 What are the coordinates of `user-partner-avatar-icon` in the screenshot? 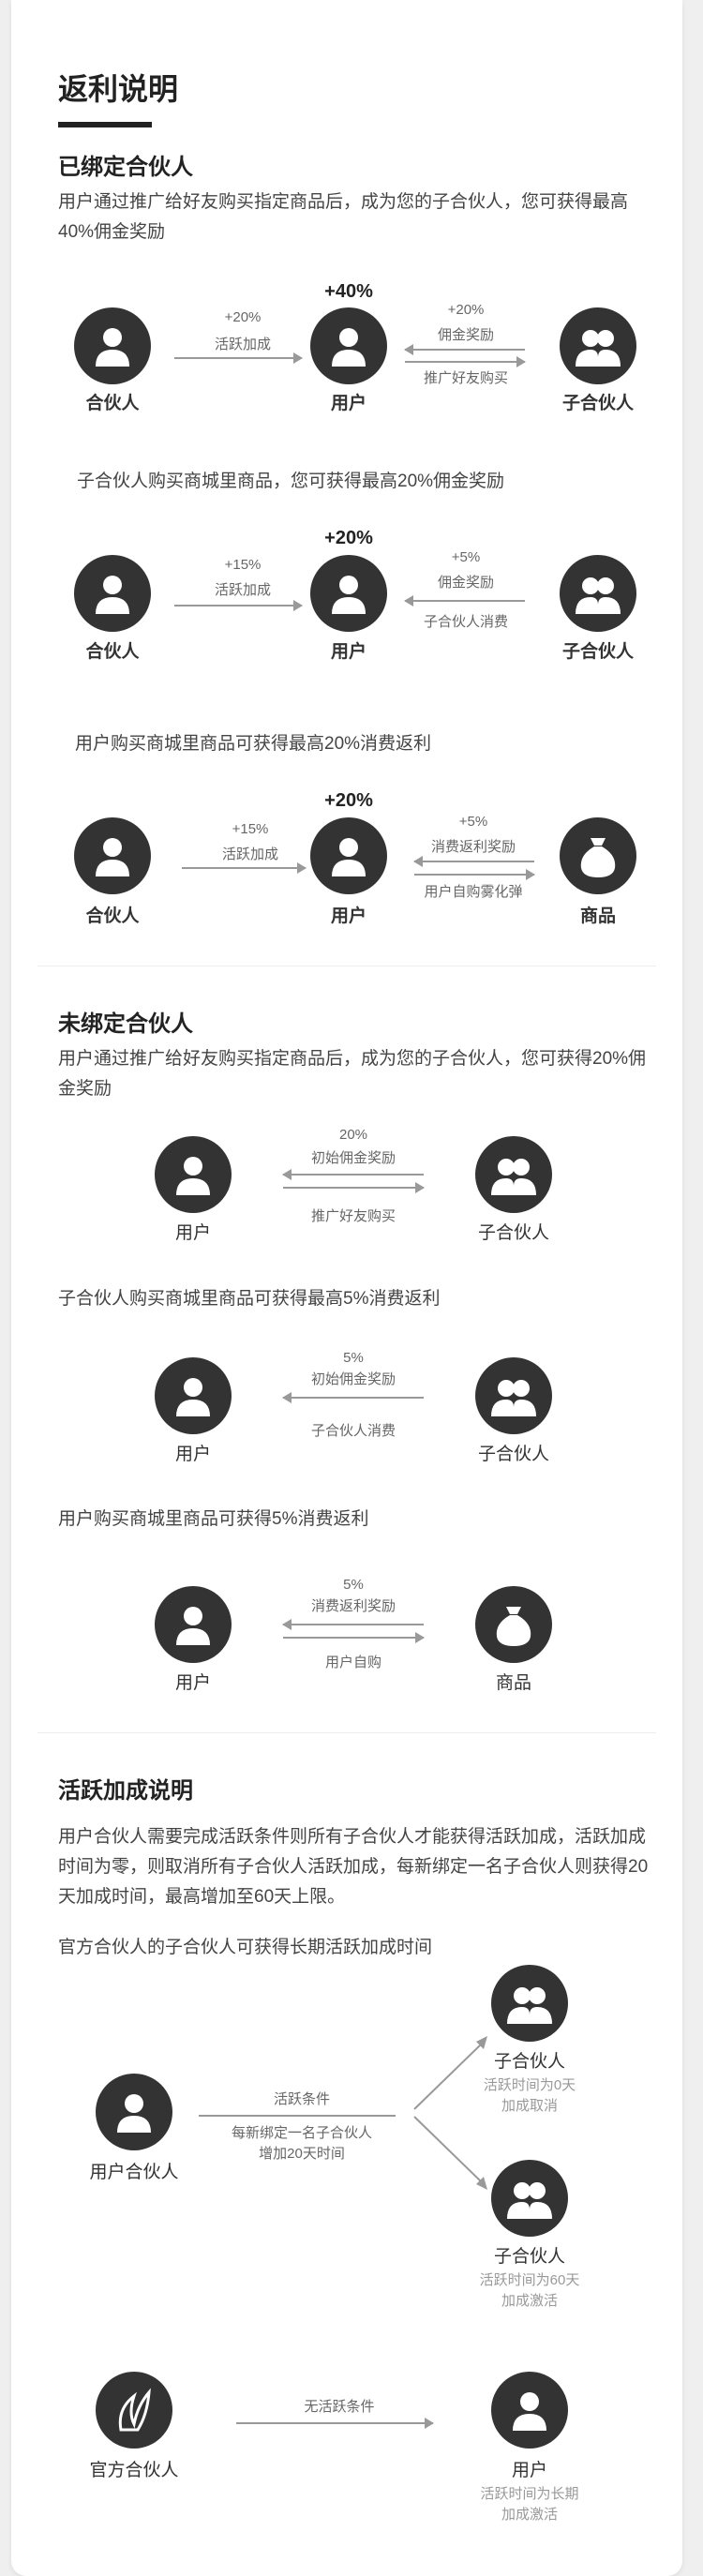 It's located at (134, 2112).